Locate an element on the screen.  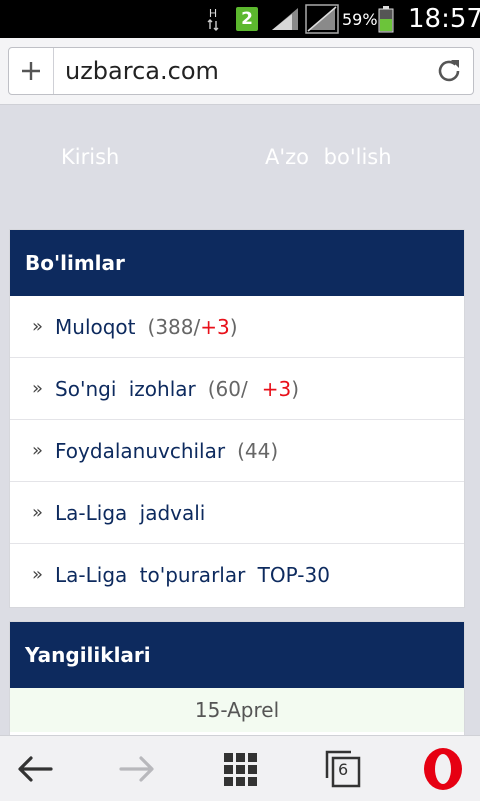
url-field-container: uzbarca.com is located at coordinates (241, 71).